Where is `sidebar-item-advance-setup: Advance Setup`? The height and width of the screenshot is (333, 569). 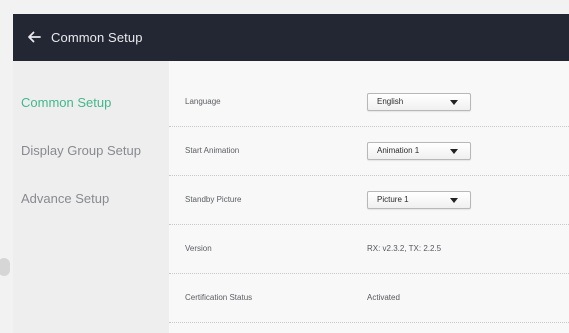
sidebar-item-advance-setup: Advance Setup is located at coordinates (91, 198).